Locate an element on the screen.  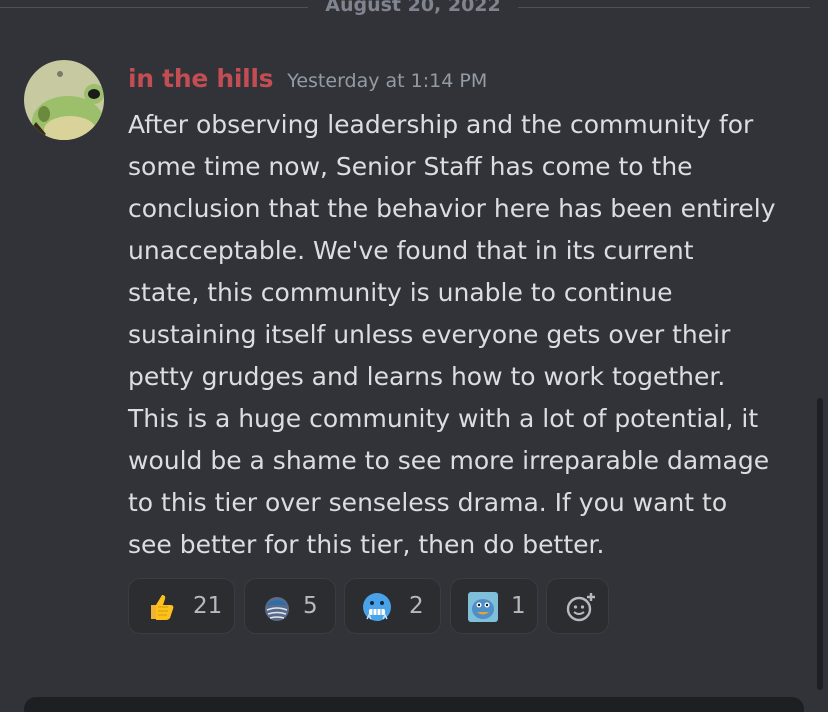
wave-ball-emoji-icon is located at coordinates (277, 609).